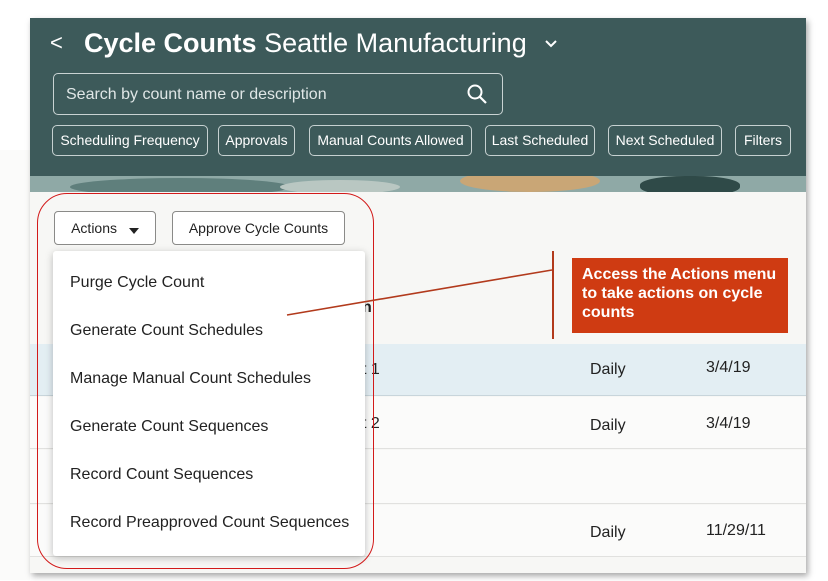 Image resolution: width=828 pixels, height=581 pixels. What do you see at coordinates (56, 43) in the screenshot?
I see `back-button: <` at bounding box center [56, 43].